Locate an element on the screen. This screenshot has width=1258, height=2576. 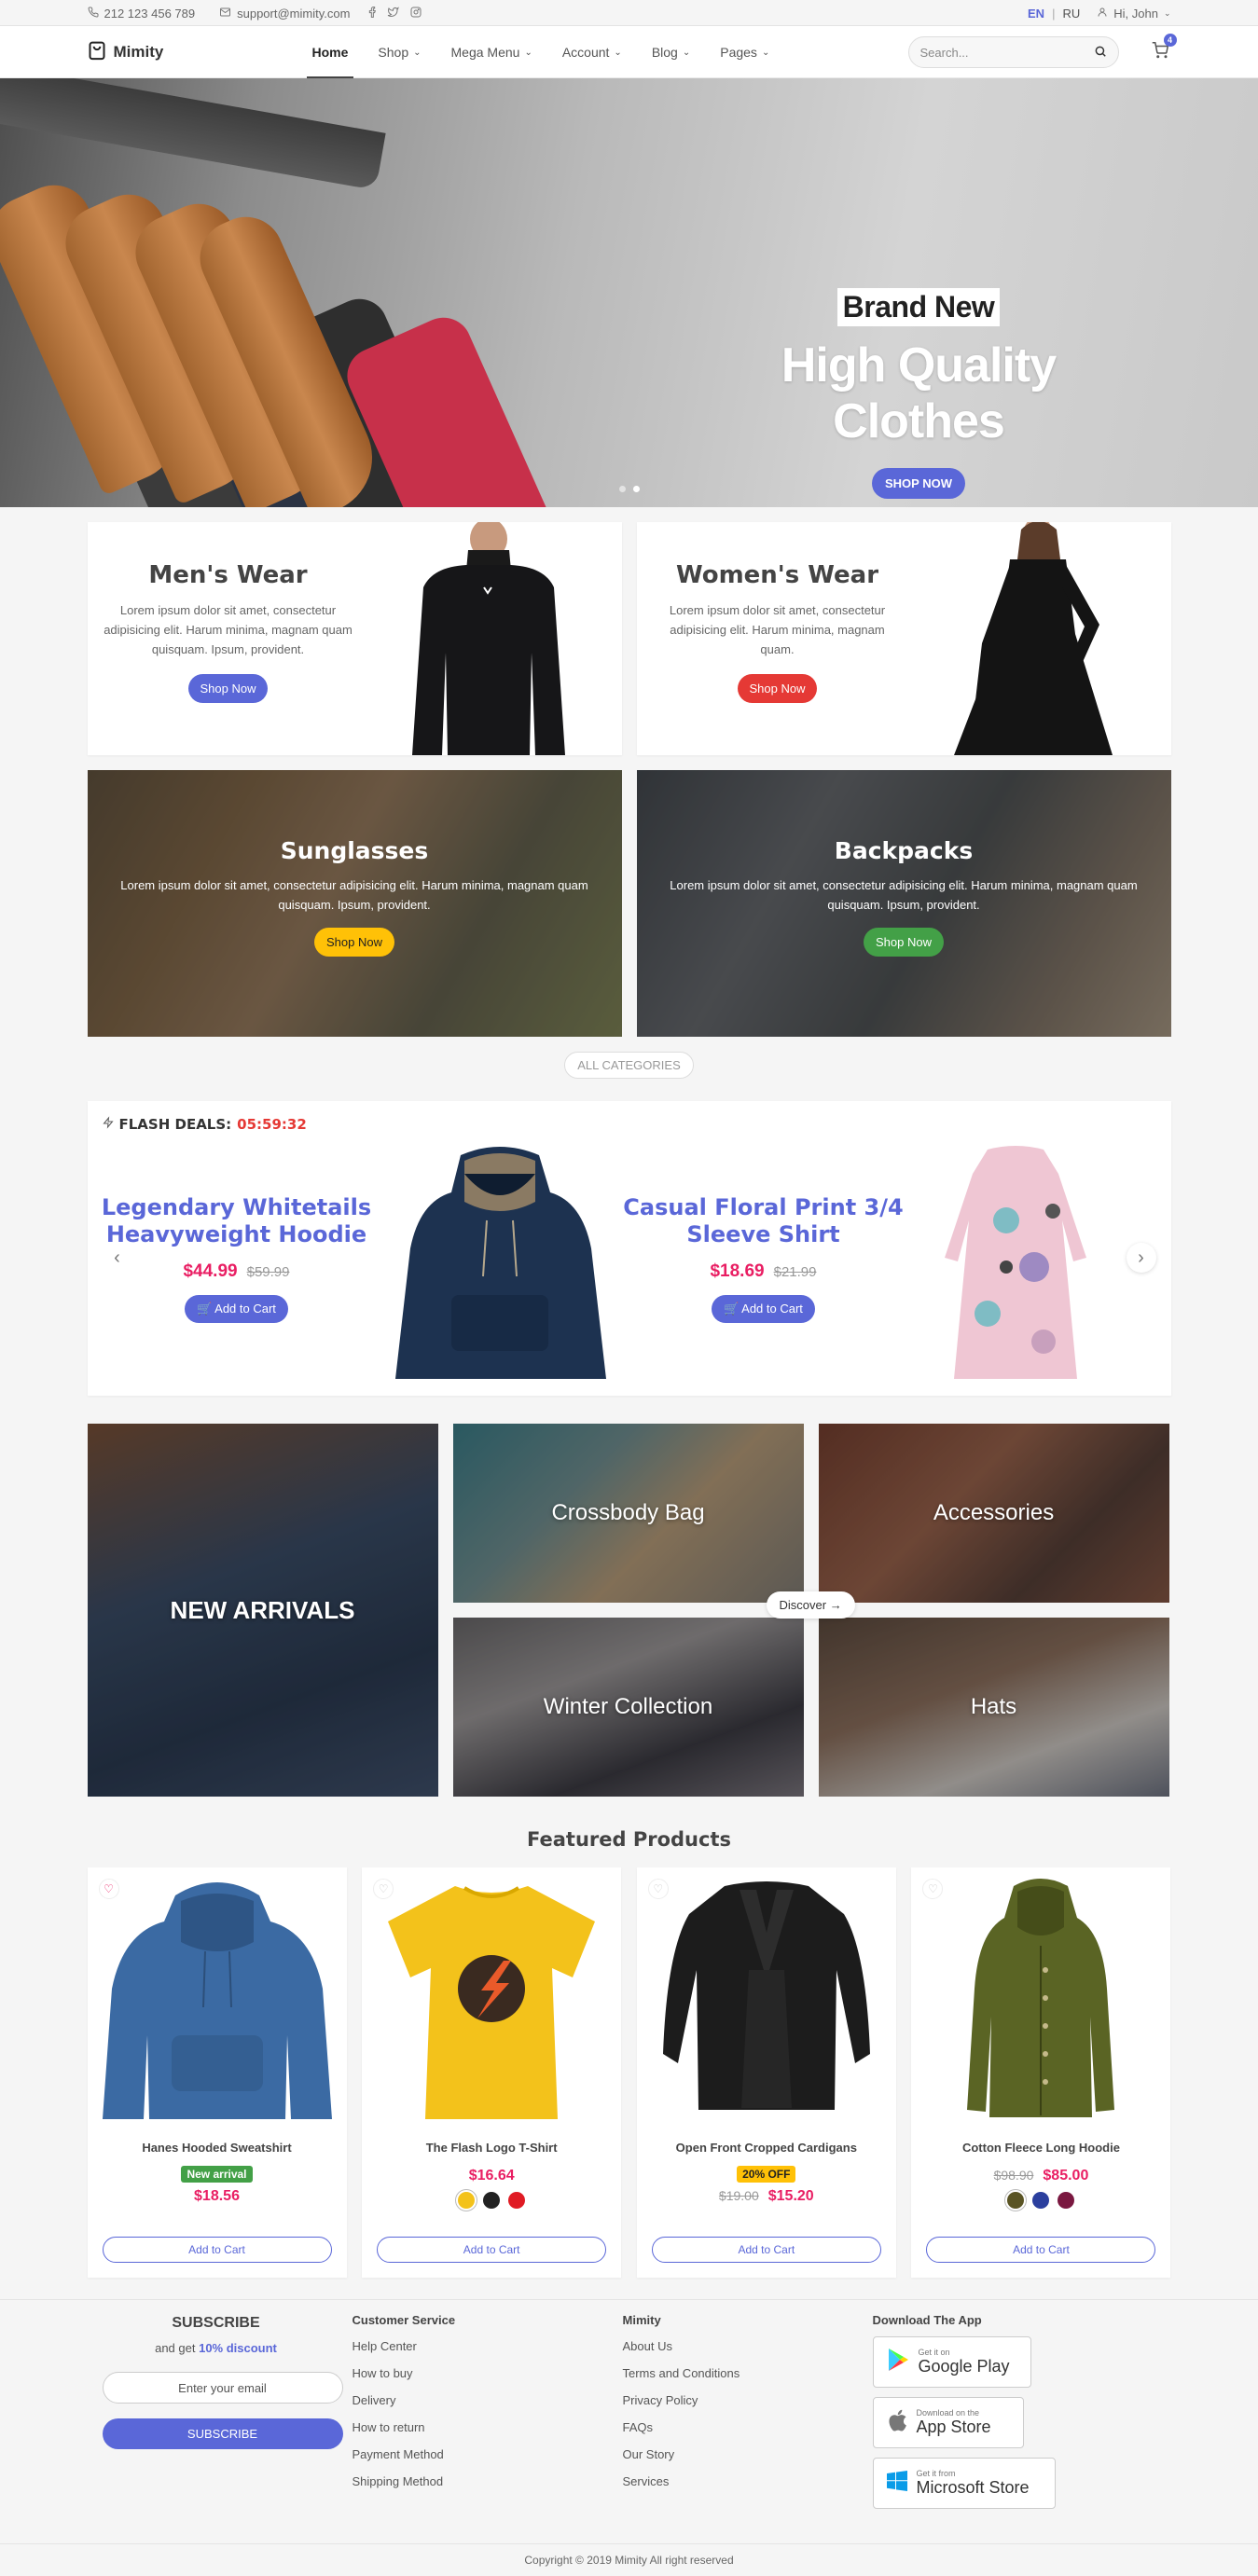
discover-button: Discover → is located at coordinates (811, 1605).